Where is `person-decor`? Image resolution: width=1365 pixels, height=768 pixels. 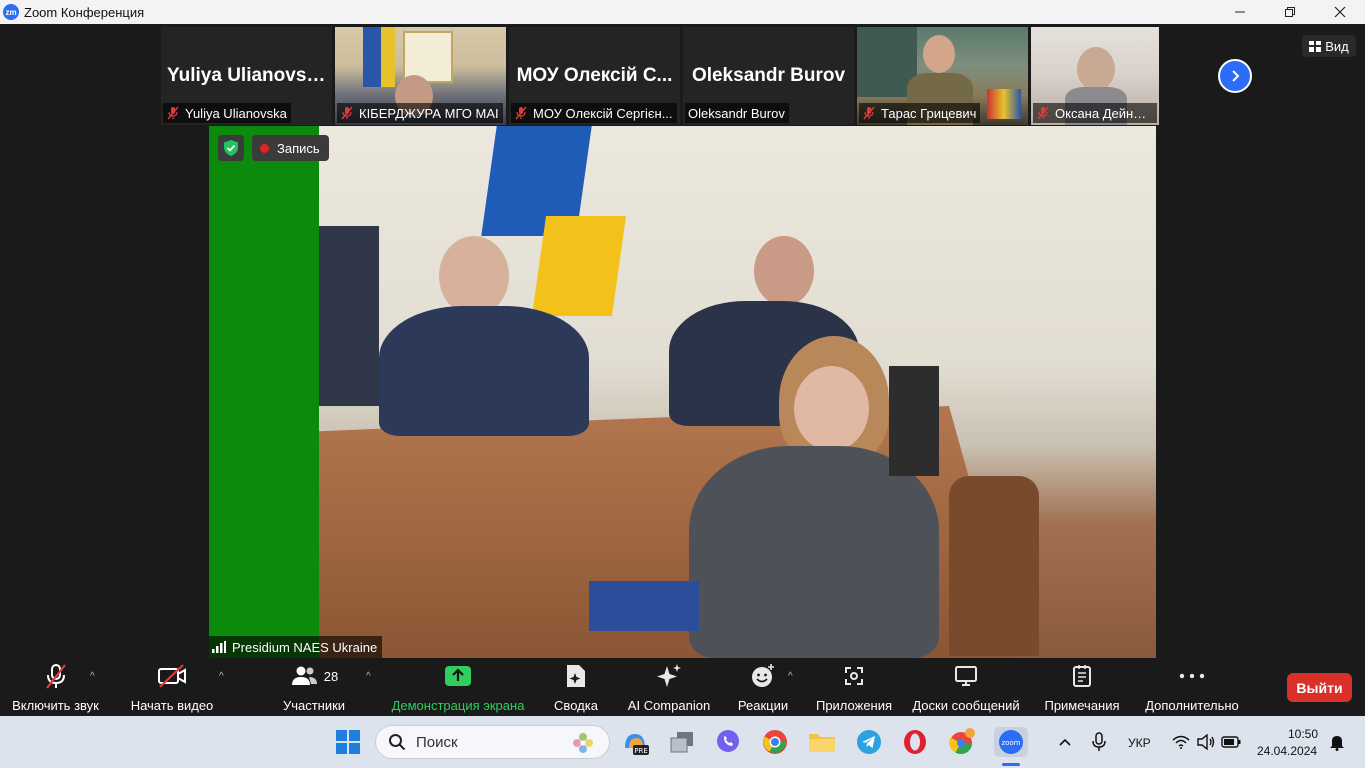 person-decor is located at coordinates (349, 316).